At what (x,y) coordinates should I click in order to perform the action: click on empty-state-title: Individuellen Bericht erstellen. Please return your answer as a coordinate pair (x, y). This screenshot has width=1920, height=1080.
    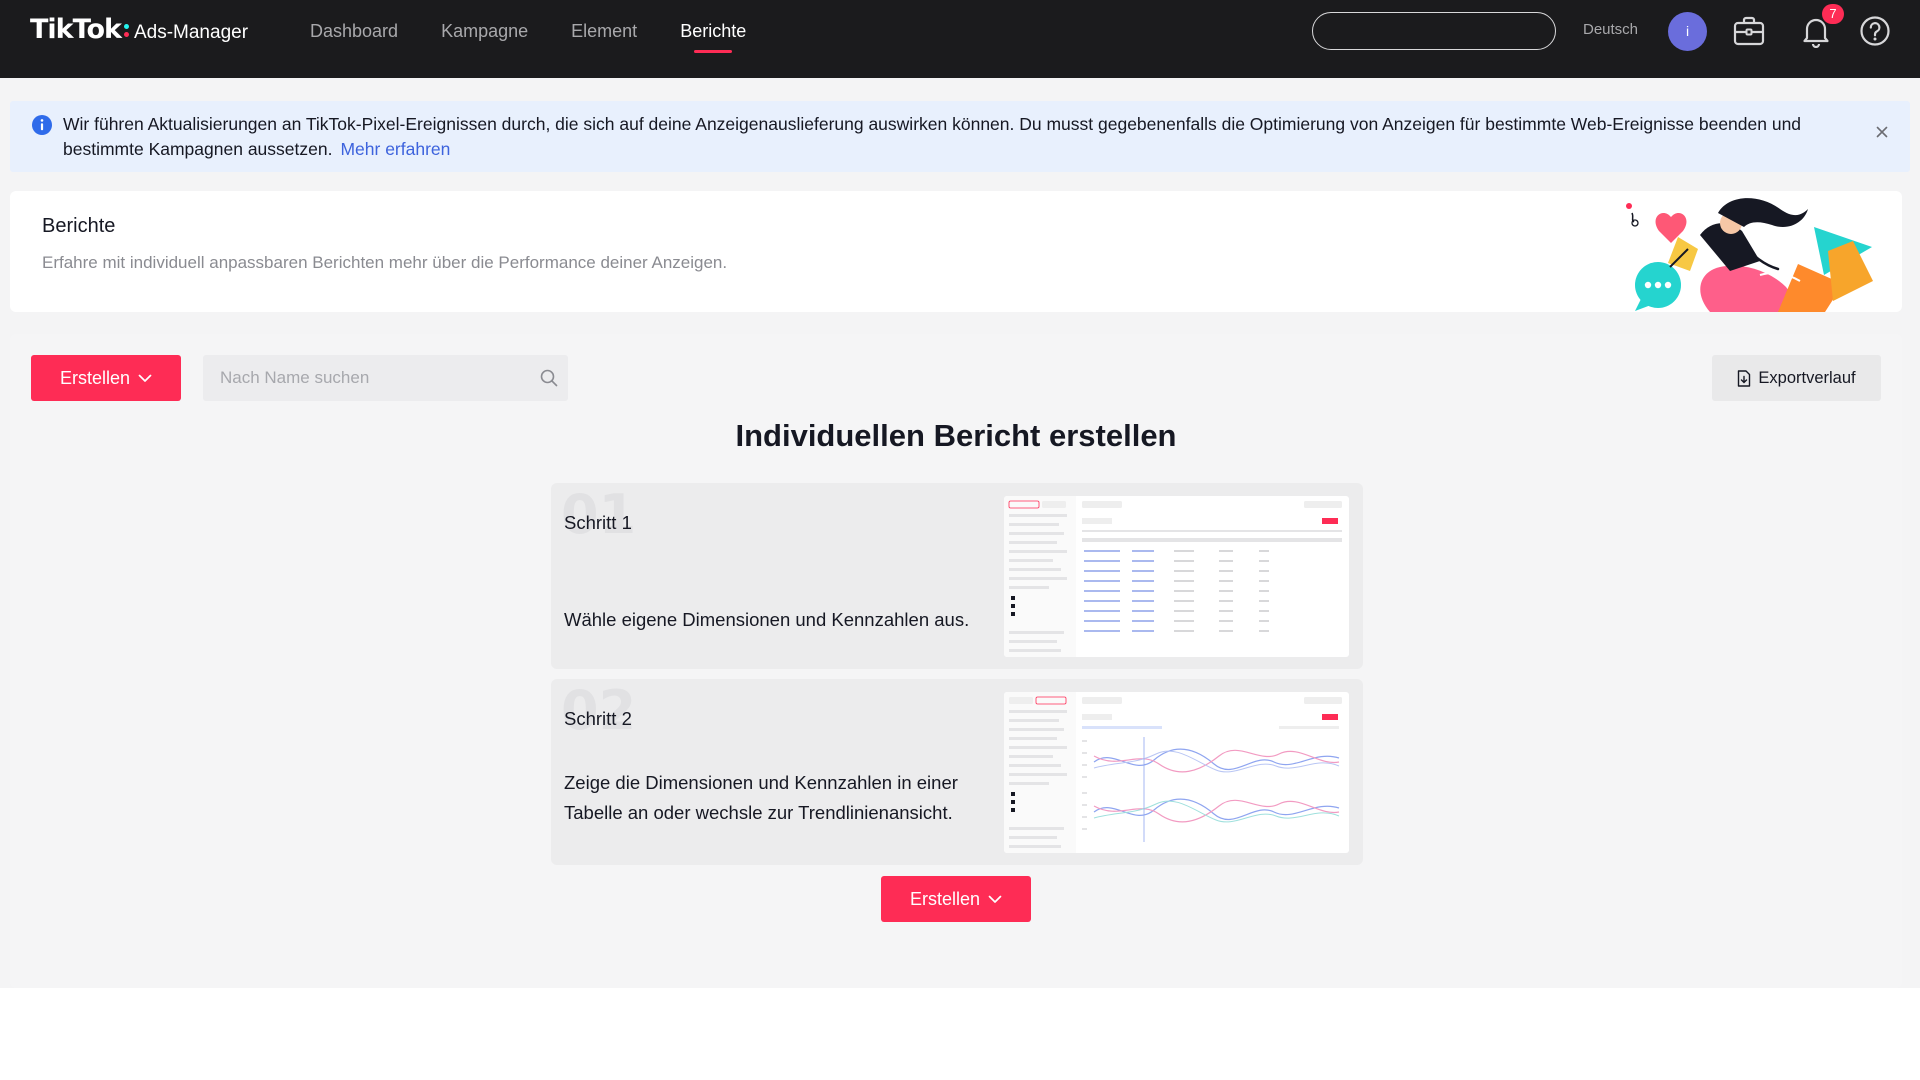
    Looking at the image, I should click on (956, 435).